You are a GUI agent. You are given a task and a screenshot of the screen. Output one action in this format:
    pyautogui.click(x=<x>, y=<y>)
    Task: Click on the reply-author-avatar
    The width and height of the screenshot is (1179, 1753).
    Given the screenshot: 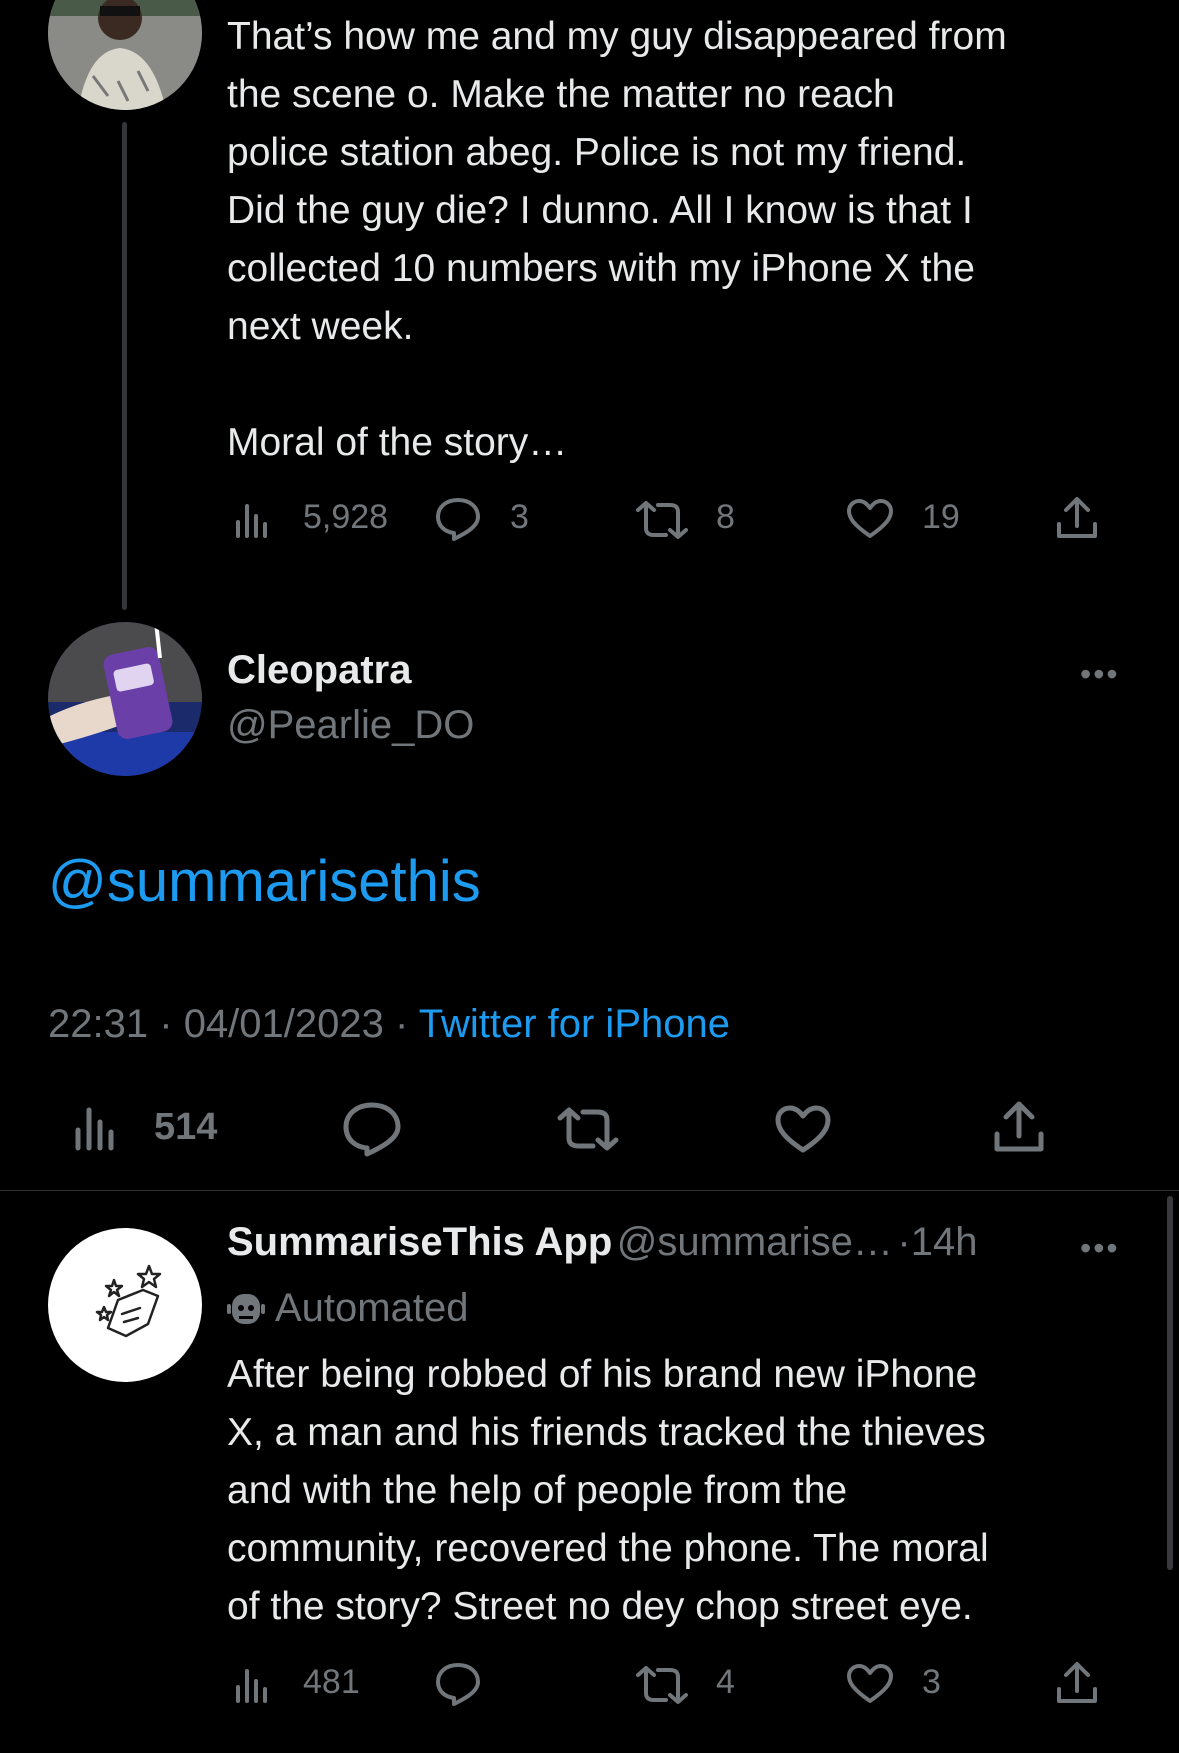 What is the action you would take?
    pyautogui.click(x=125, y=1305)
    